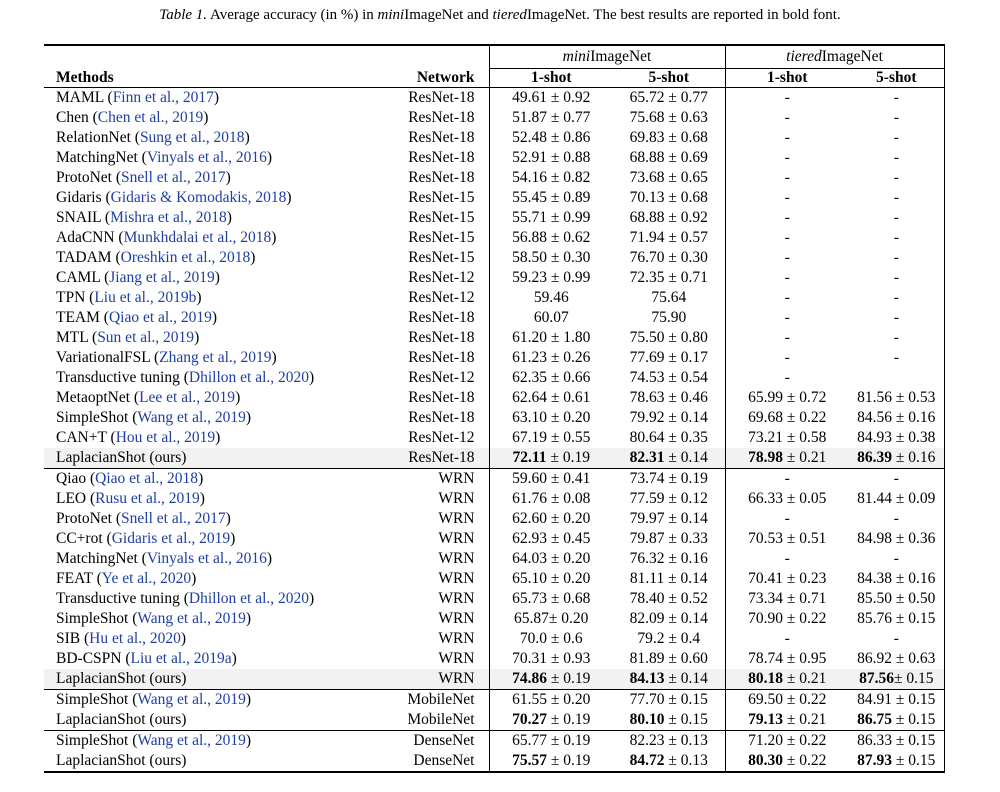  Describe the element at coordinates (187, 397) in the screenshot. I see `citation-link: Lee et al., 2019` at that location.